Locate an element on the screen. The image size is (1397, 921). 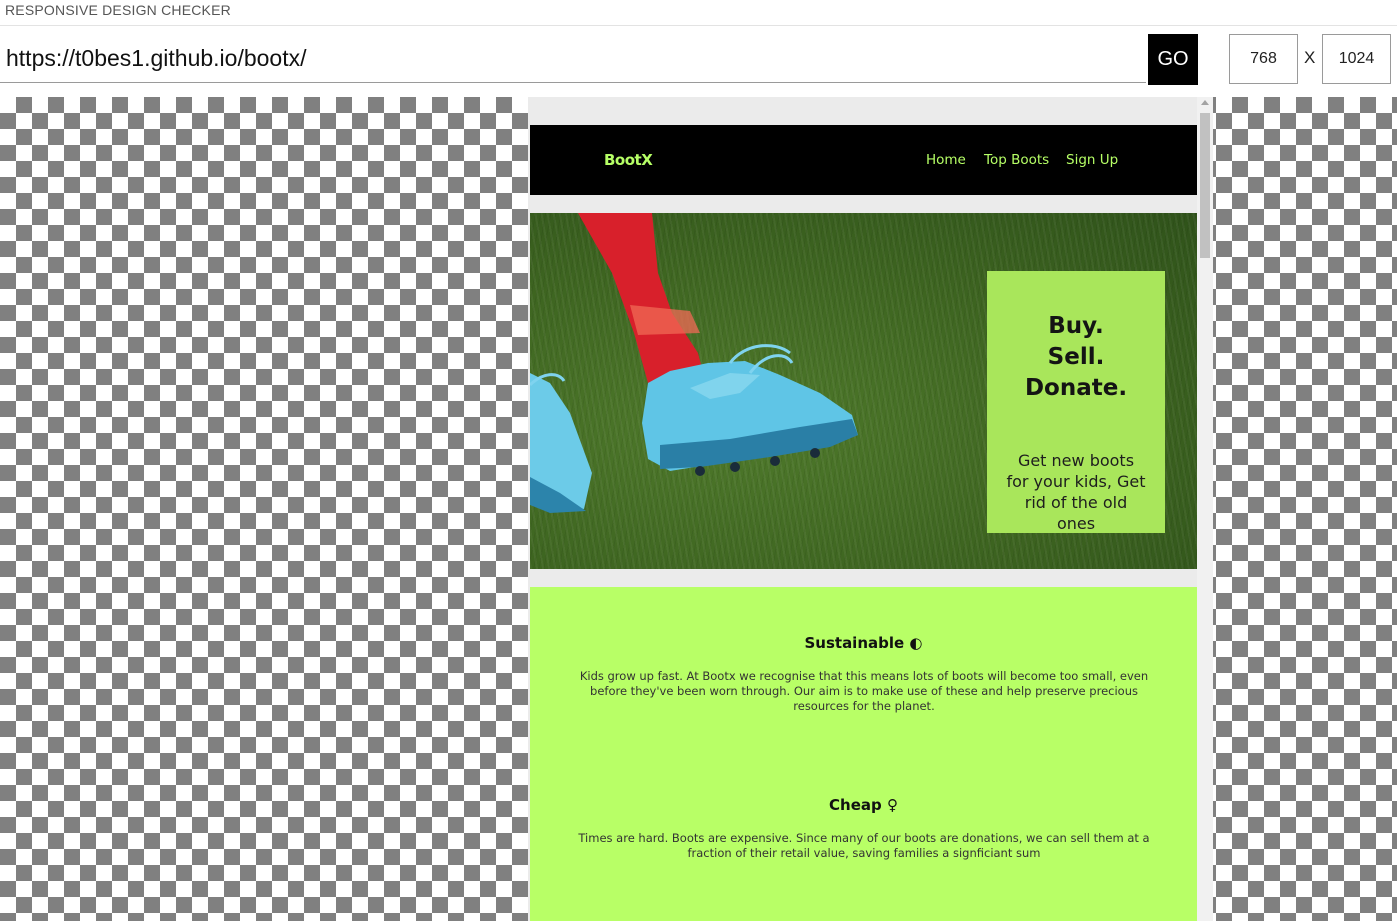
hero-line-sell: Sell. is located at coordinates (1076, 357).